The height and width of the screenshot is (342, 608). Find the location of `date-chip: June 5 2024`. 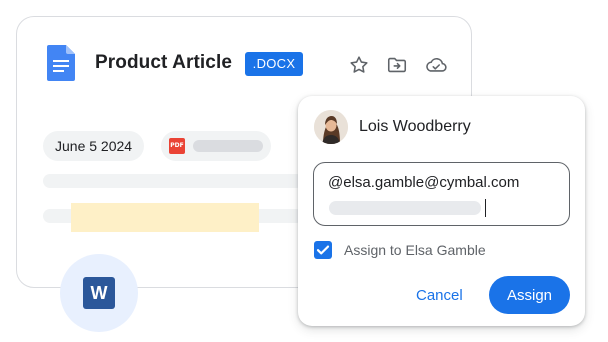

date-chip: June 5 2024 is located at coordinates (94, 146).